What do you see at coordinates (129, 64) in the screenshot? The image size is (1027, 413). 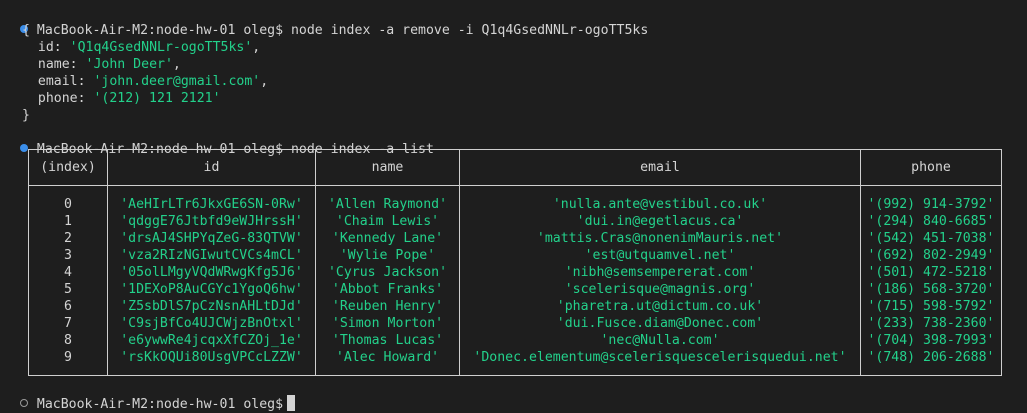 I see `field-value: 'John Deer'` at bounding box center [129, 64].